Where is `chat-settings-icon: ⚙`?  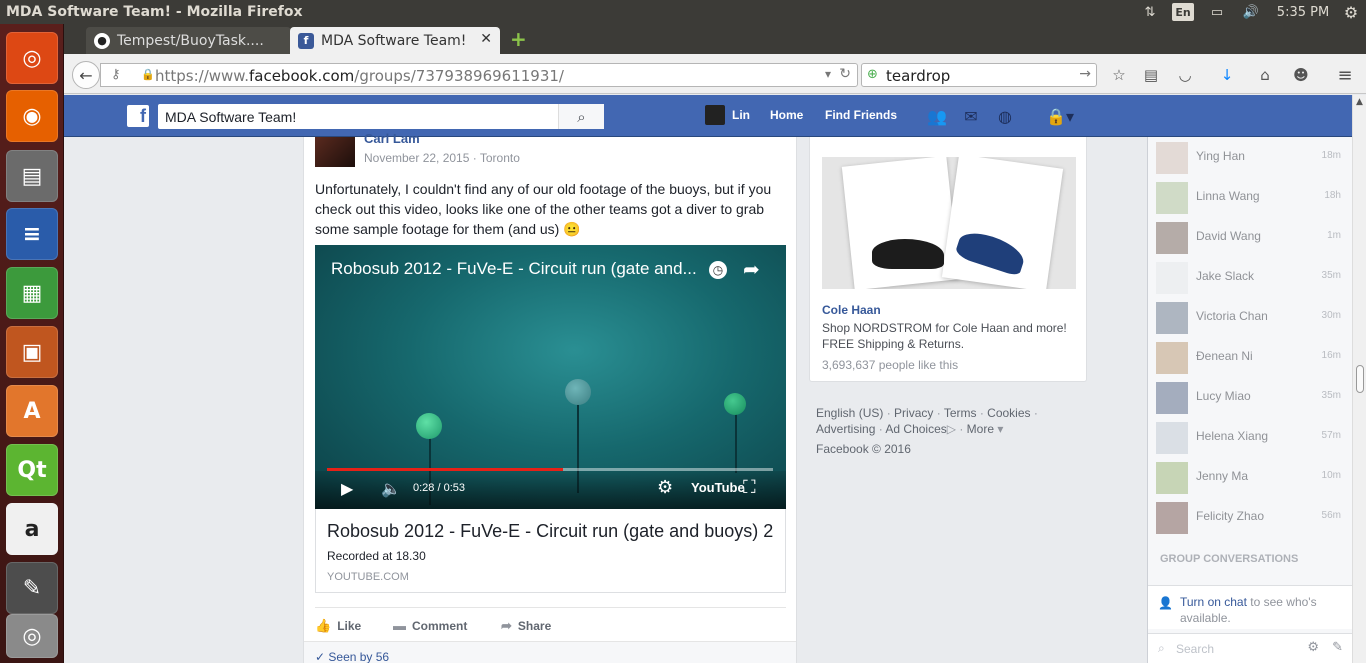
chat-settings-icon: ⚙ is located at coordinates (1313, 647).